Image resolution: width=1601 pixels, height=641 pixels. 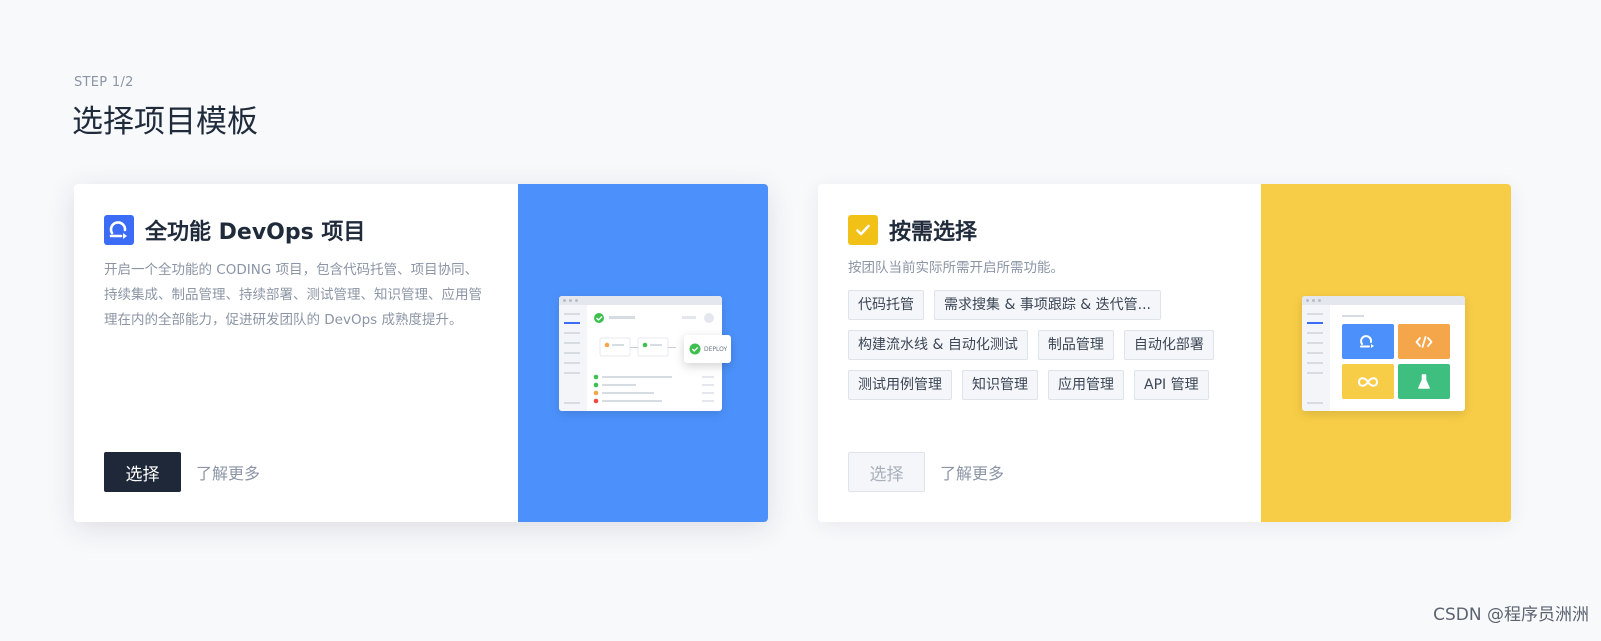 What do you see at coordinates (972, 472) in the screenshot?
I see `on-demand-learn-more-link: 了解更多` at bounding box center [972, 472].